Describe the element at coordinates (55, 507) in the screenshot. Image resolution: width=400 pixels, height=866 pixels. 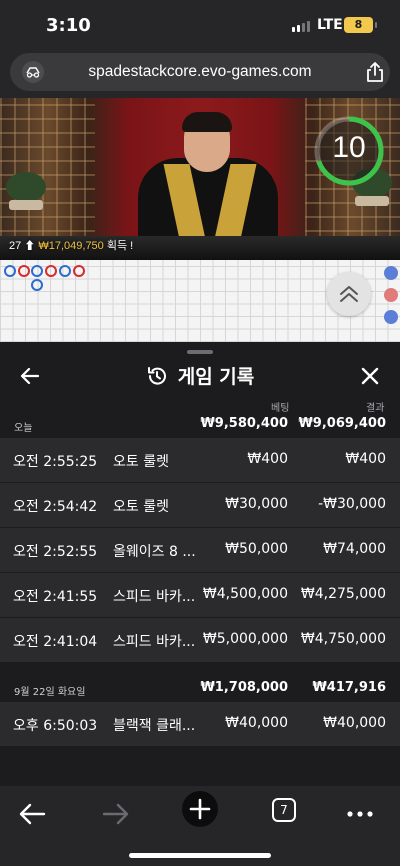
I see `row-time: 오전 2:54:42` at that location.